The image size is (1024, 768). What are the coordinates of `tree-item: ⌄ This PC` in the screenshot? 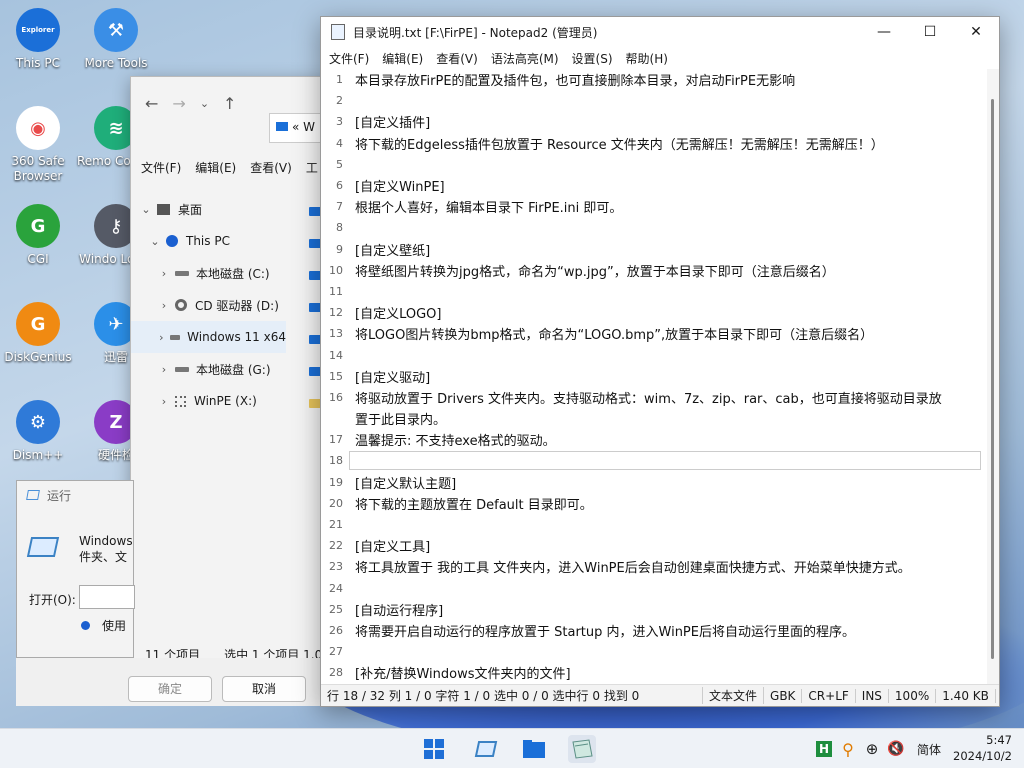 It's located at (208, 241).